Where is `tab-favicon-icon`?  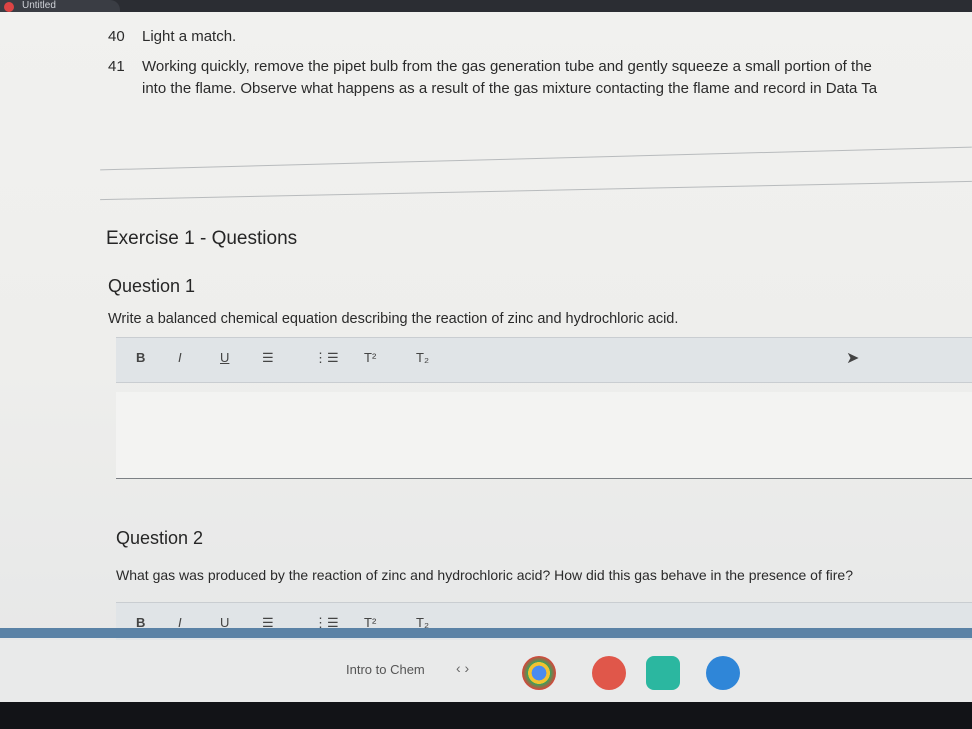 tab-favicon-icon is located at coordinates (9, 7).